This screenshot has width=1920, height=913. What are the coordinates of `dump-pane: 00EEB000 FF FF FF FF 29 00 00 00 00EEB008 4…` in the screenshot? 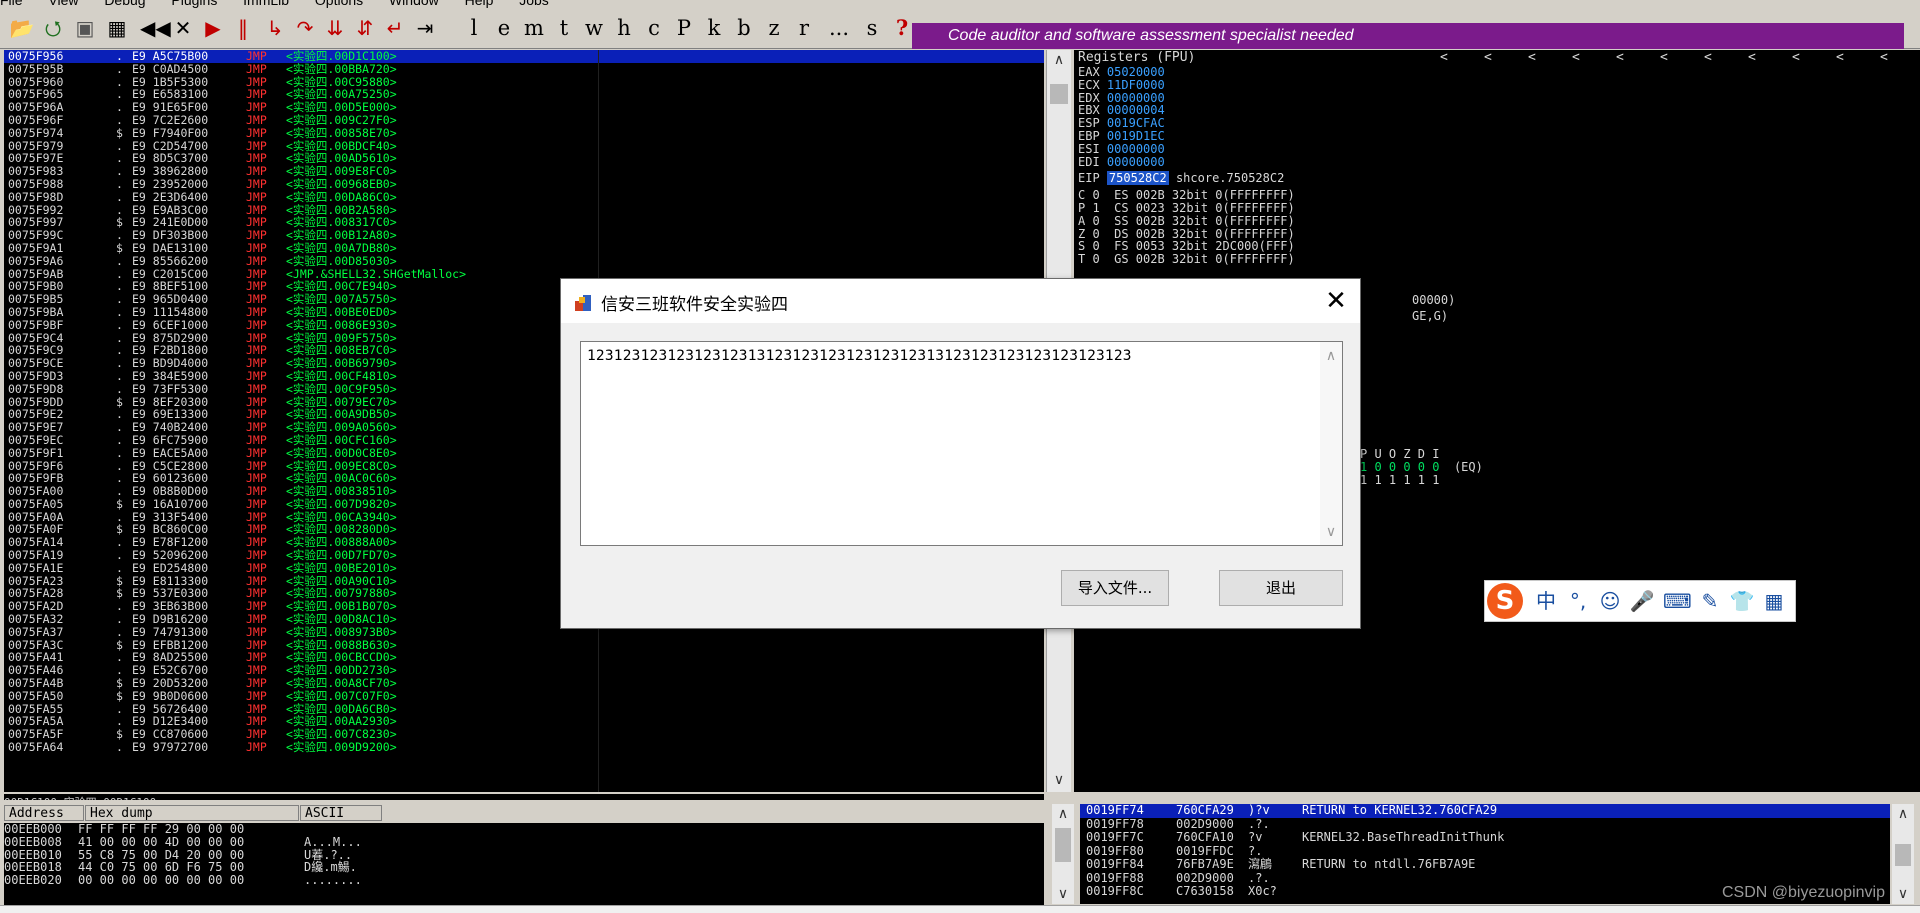 It's located at (524, 864).